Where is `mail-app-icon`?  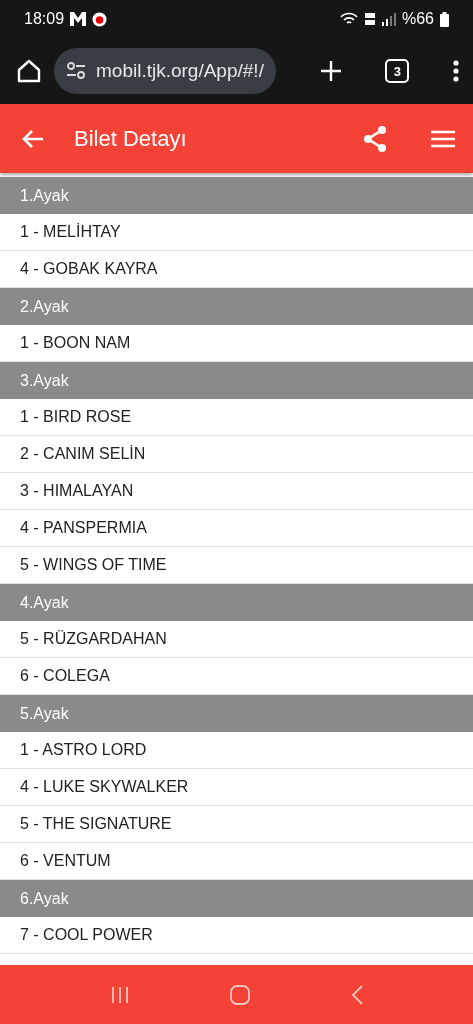
mail-app-icon is located at coordinates (78, 19).